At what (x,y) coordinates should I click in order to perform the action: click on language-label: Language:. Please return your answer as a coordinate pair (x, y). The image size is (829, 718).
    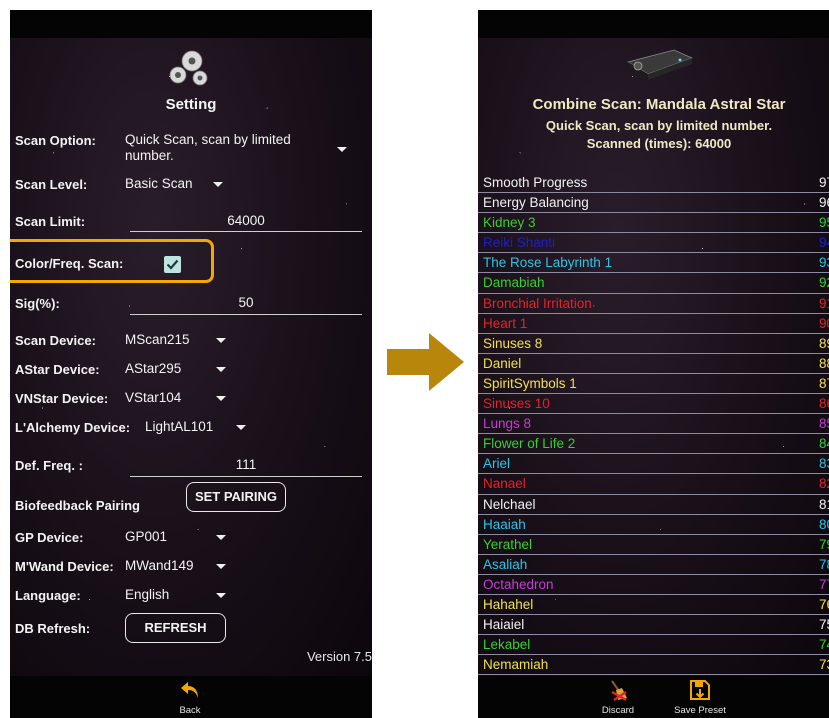
    Looking at the image, I should click on (48, 595).